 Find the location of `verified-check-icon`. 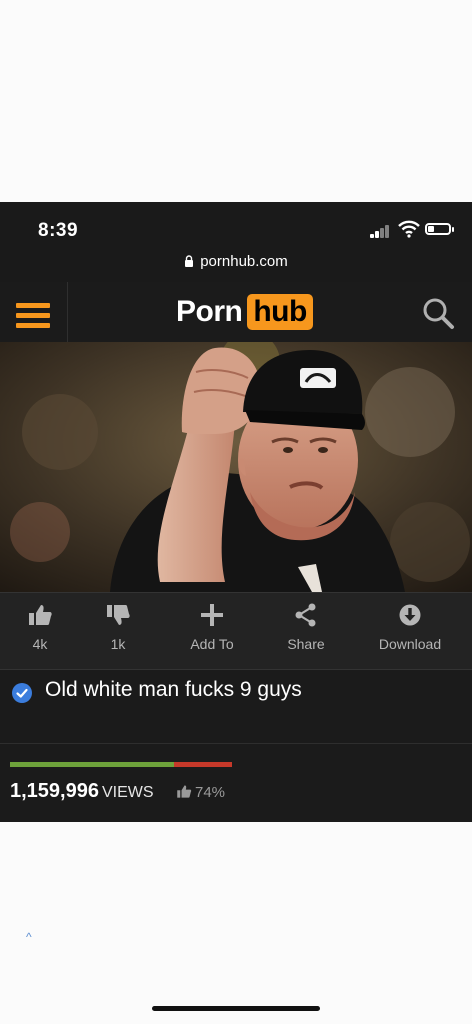

verified-check-icon is located at coordinates (22, 693).